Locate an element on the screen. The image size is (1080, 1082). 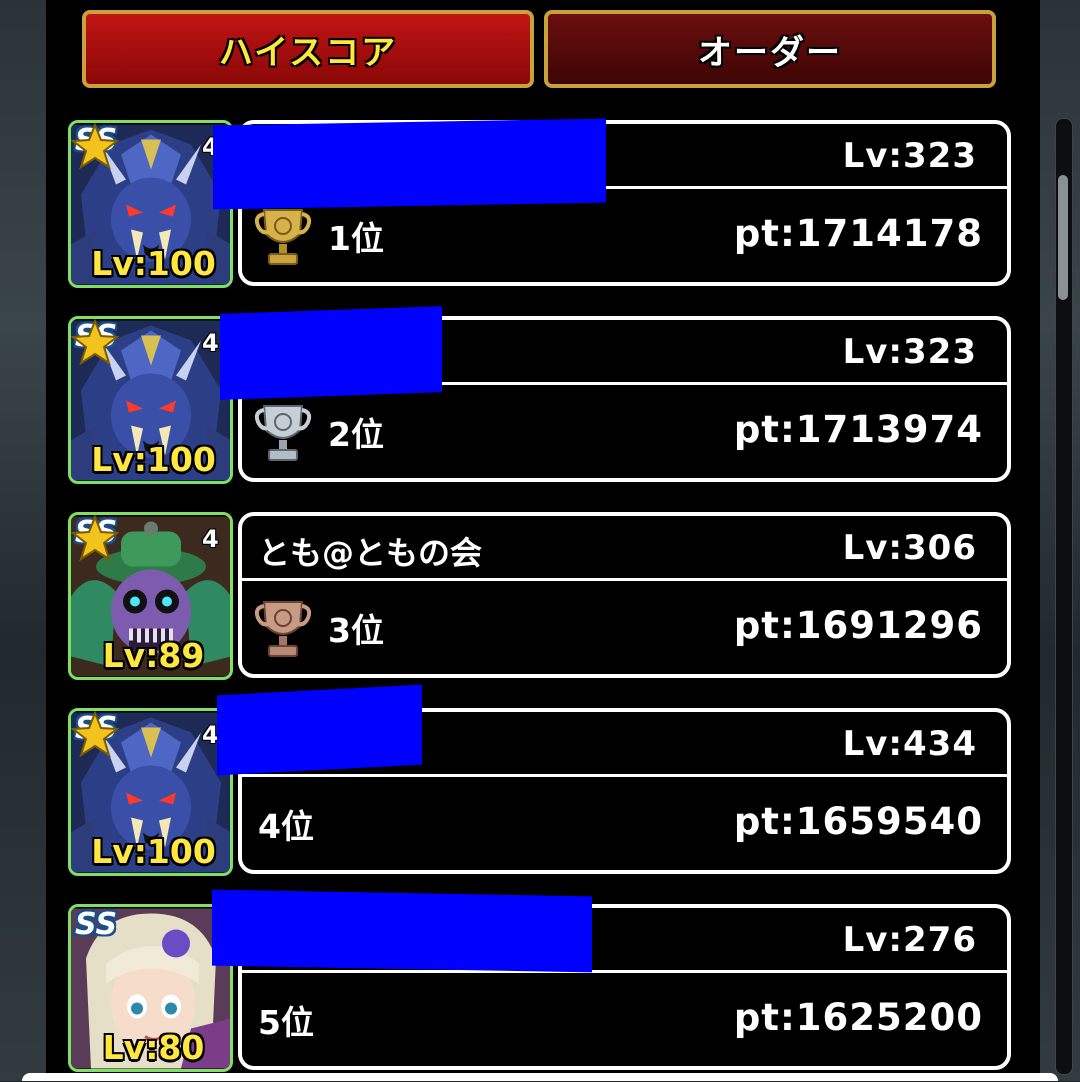
points-value: pt:1713974 is located at coordinates (858, 429).